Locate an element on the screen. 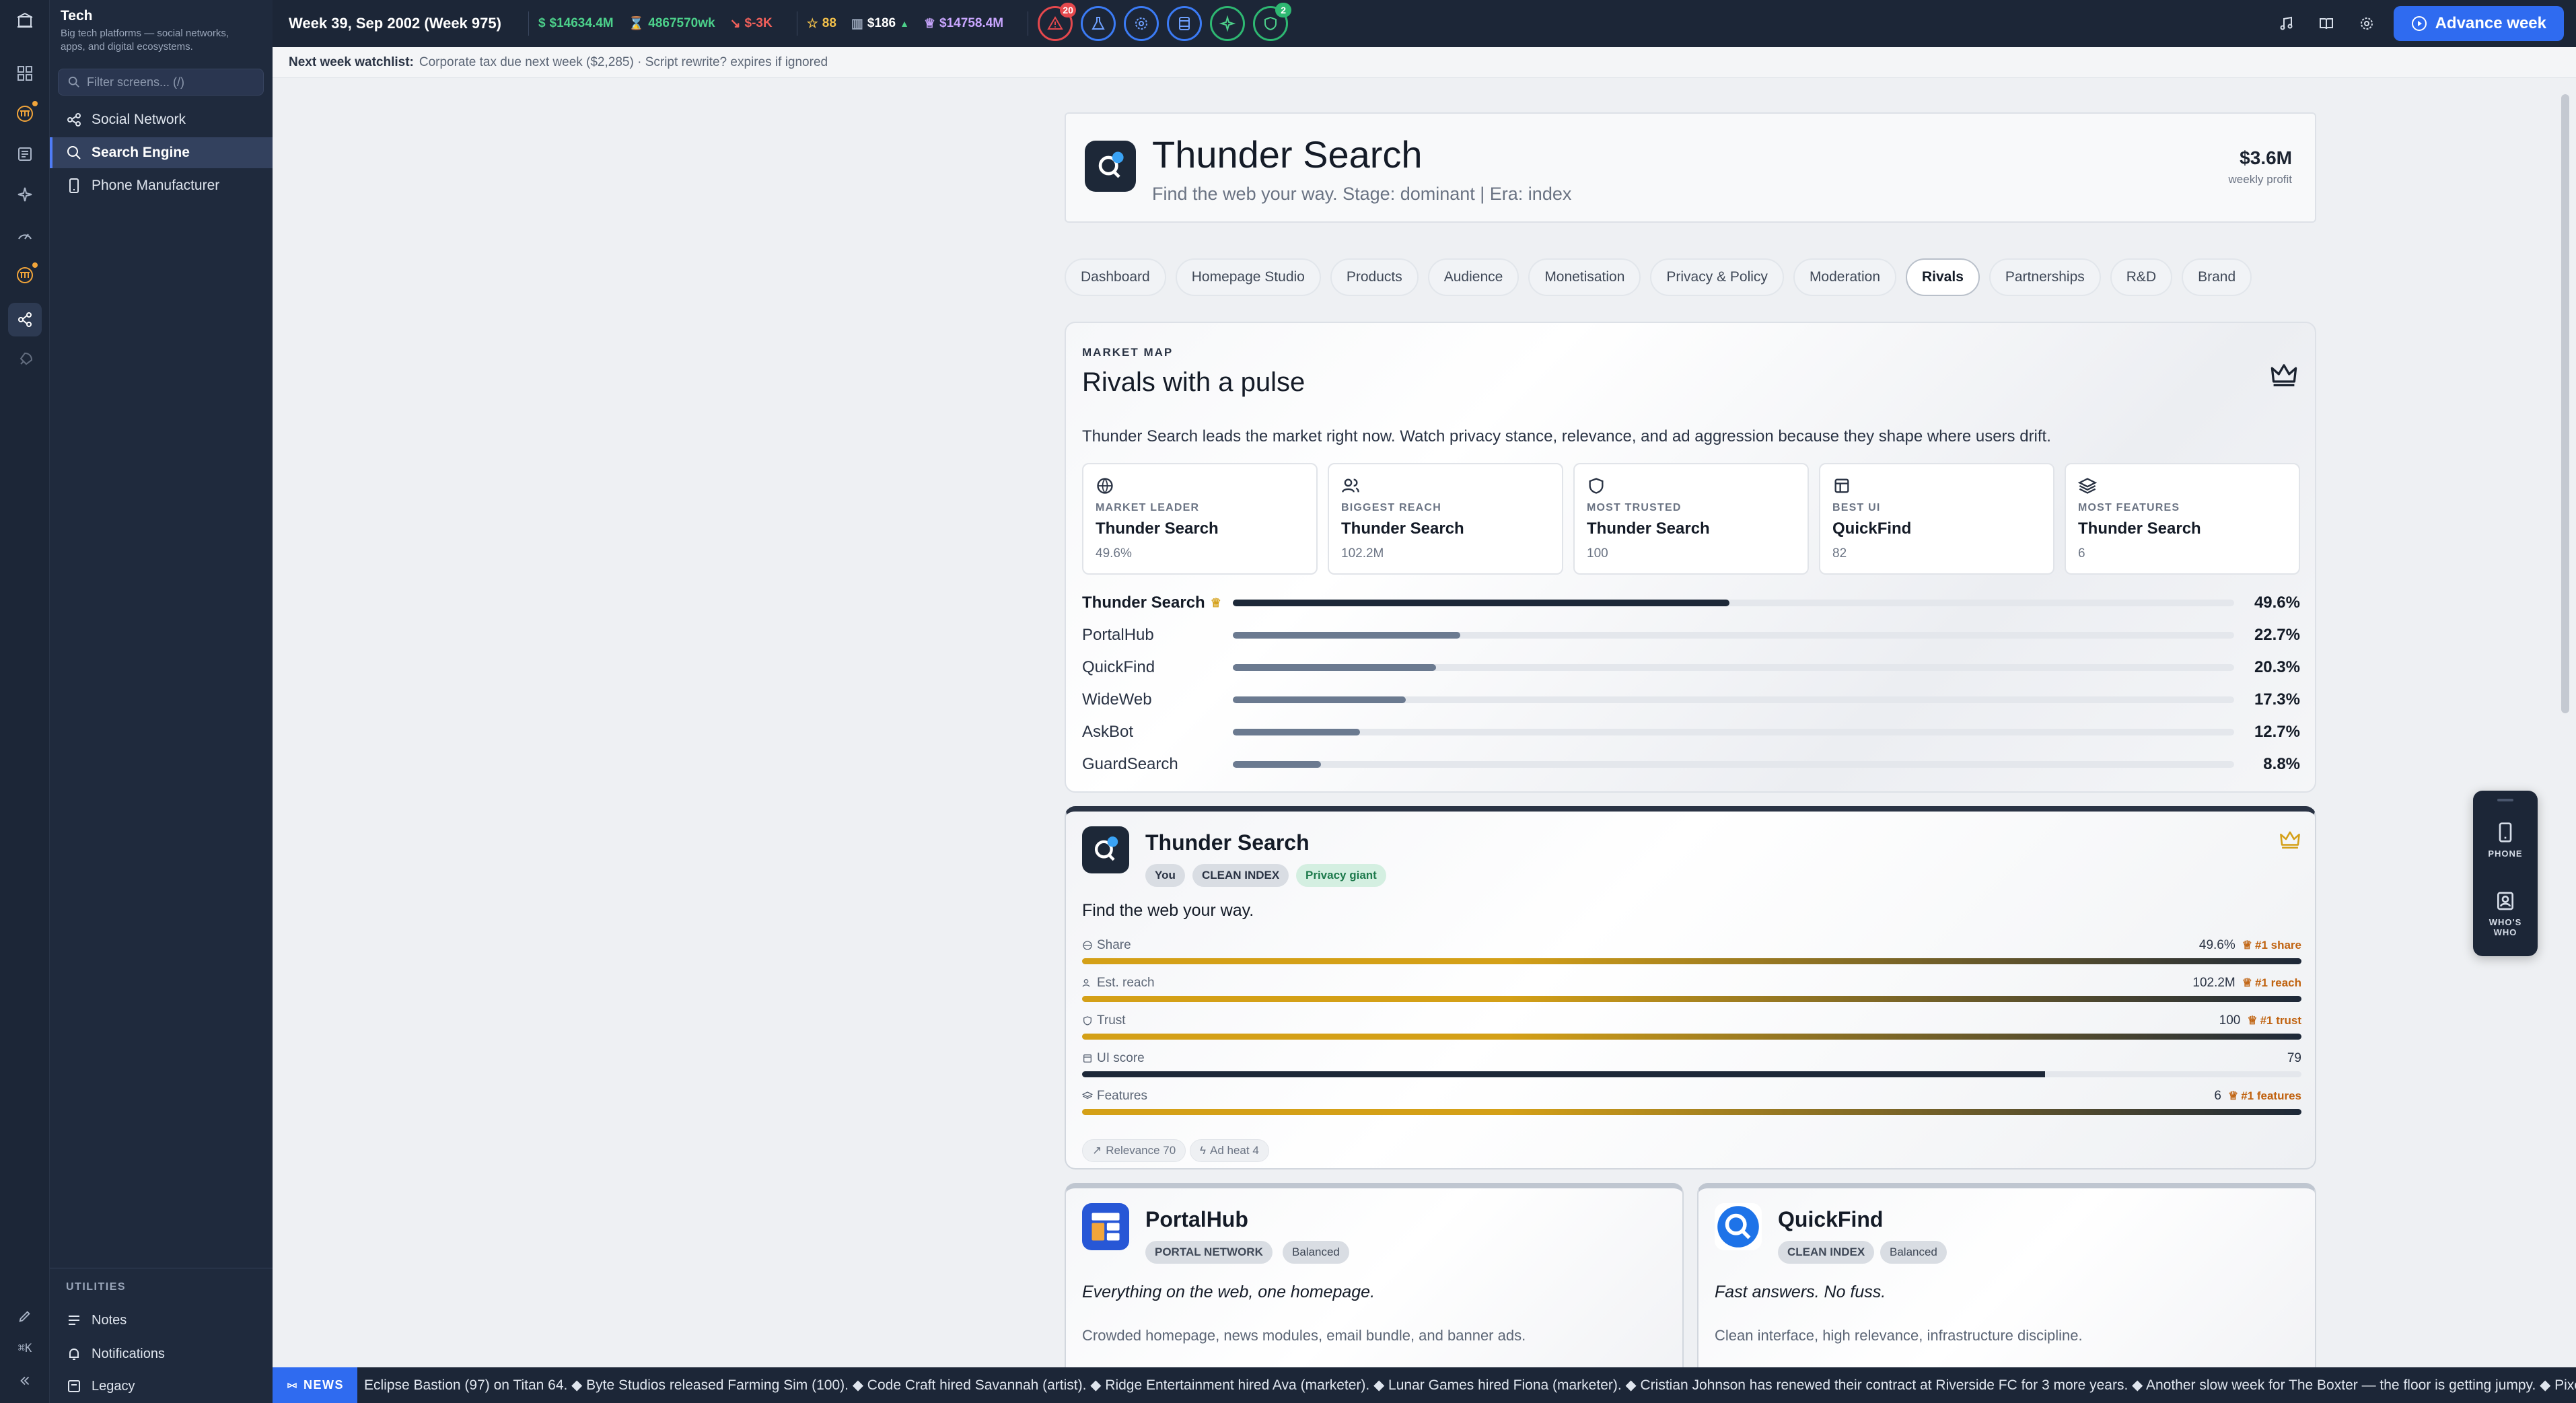  music-button is located at coordinates (2286, 23).